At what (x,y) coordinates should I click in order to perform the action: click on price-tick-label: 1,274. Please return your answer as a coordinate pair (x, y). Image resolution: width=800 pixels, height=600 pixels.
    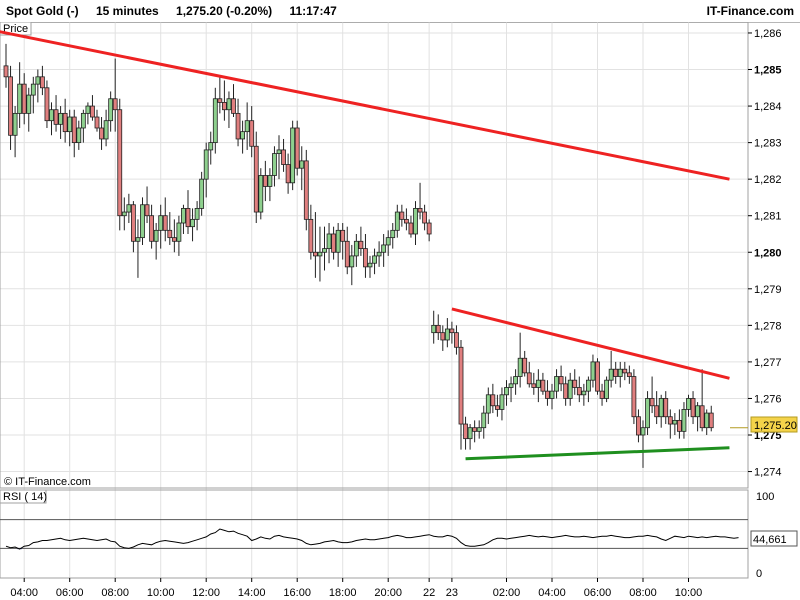
    Looking at the image, I should click on (768, 473).